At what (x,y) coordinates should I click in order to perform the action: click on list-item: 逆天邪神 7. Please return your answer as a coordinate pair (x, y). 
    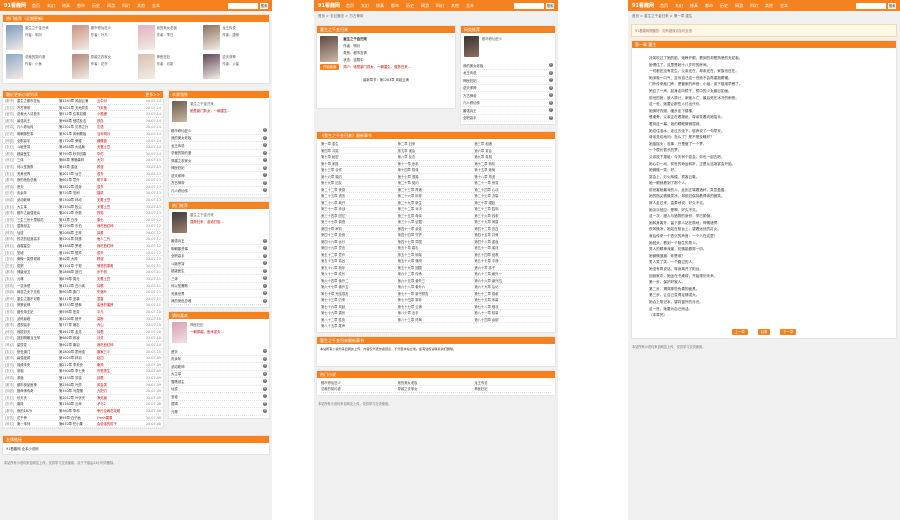
    Looking at the image, I should click on (219, 176).